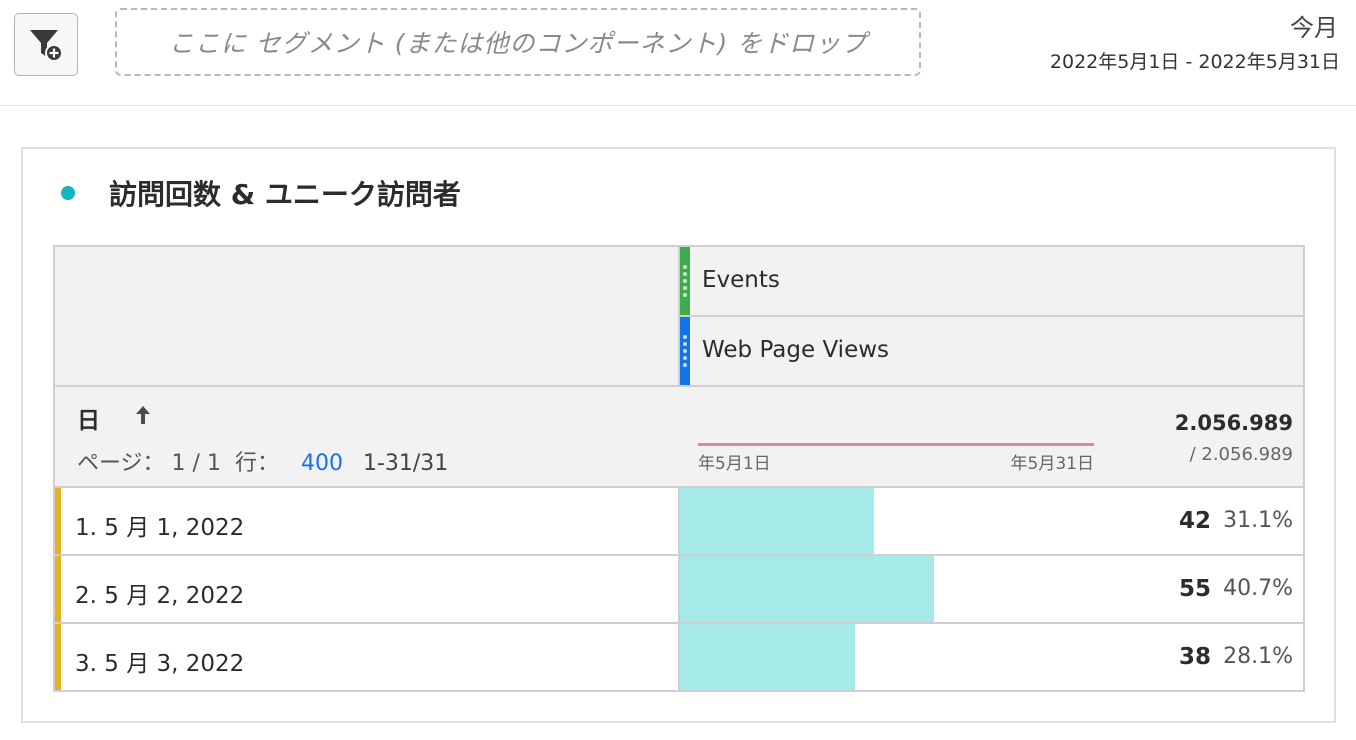 The height and width of the screenshot is (740, 1356). I want to click on metric-label: Web Page Views, so click(796, 350).